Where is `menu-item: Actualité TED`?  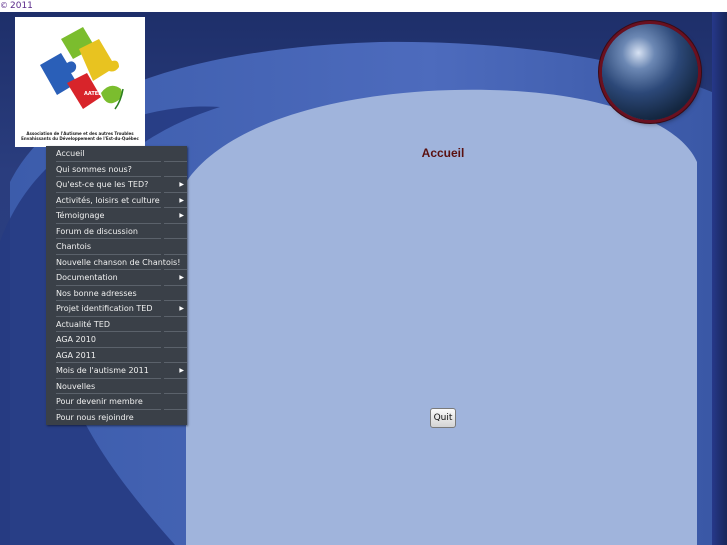
menu-item: Actualité TED is located at coordinates (116, 325).